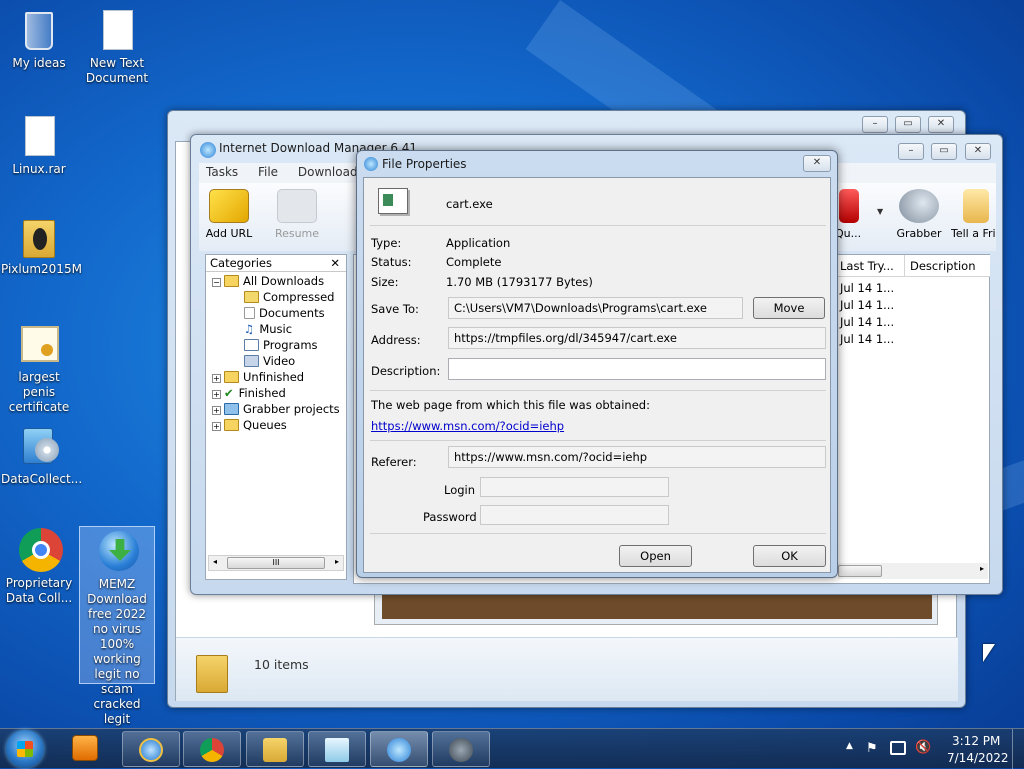 The image size is (1024, 769). I want to click on dialog-app-icon, so click(371, 164).